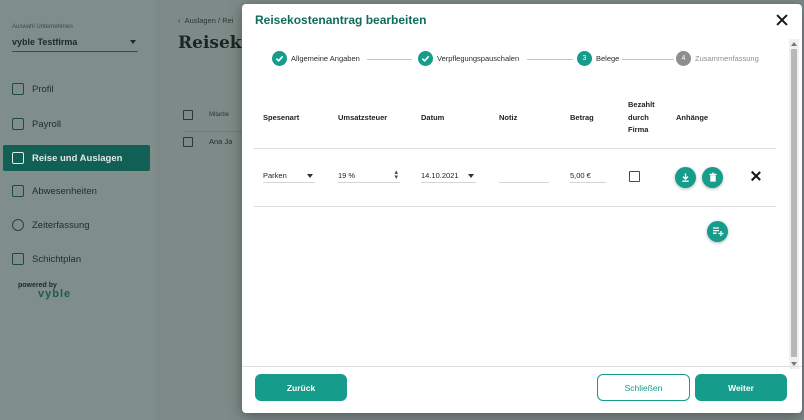 The height and width of the screenshot is (420, 804). Describe the element at coordinates (18, 124) in the screenshot. I see `payroll-icon` at that location.